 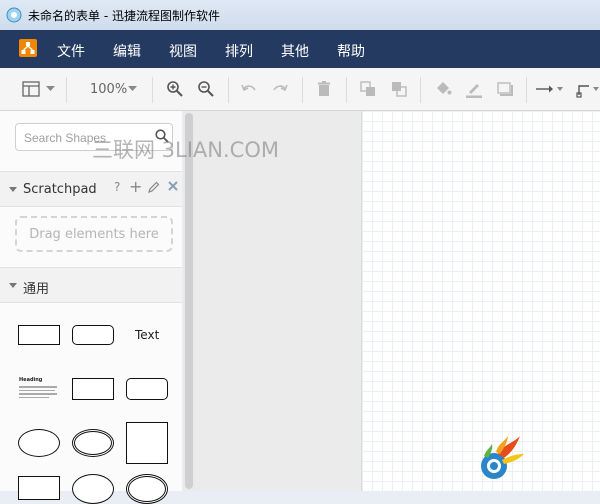 What do you see at coordinates (368, 89) in the screenshot?
I see `to-front-icon` at bounding box center [368, 89].